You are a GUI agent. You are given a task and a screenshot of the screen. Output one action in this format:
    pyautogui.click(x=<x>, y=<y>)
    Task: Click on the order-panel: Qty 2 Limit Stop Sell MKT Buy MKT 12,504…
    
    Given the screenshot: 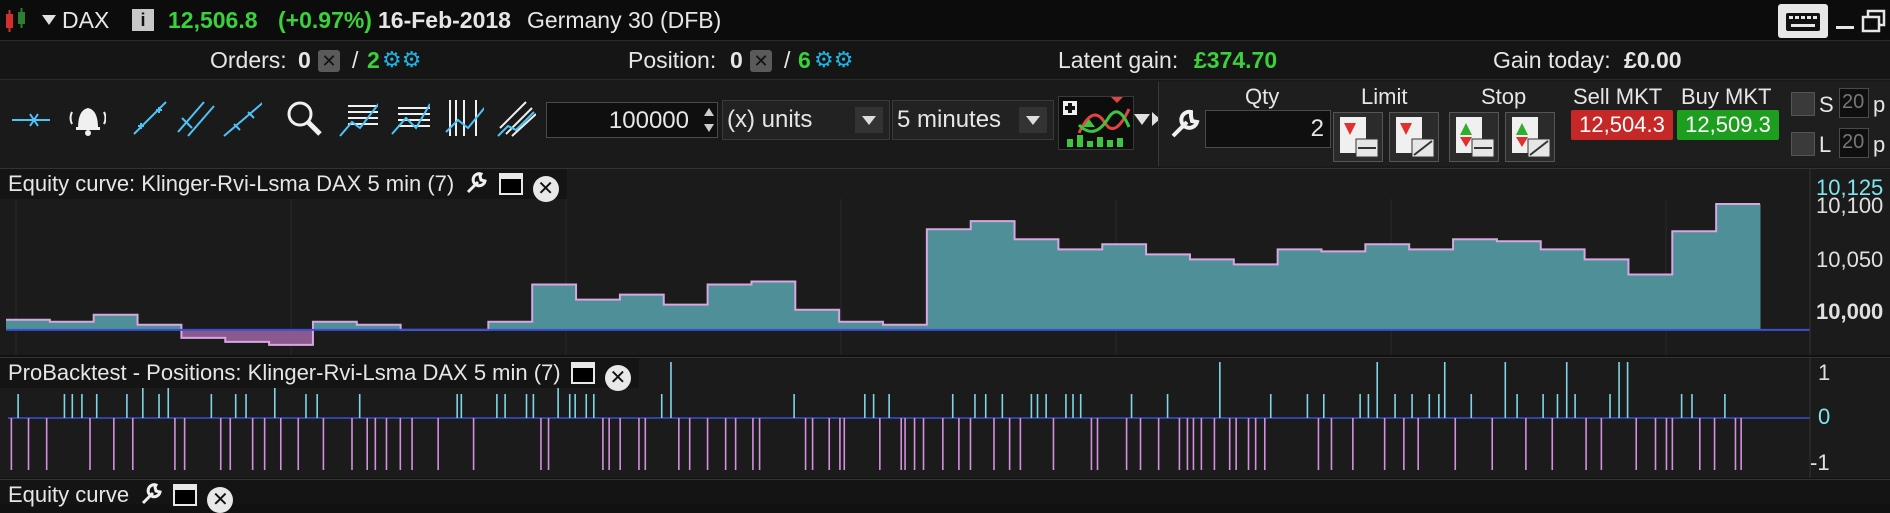 What is the action you would take?
    pyautogui.click(x=1524, y=124)
    